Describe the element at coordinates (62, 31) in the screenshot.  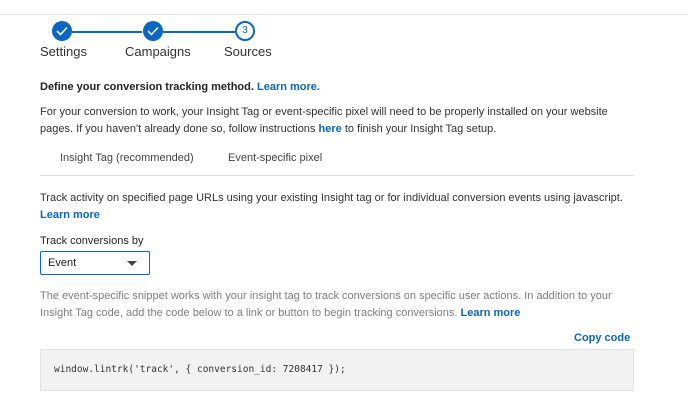
I see `step-settings-check-icon` at that location.